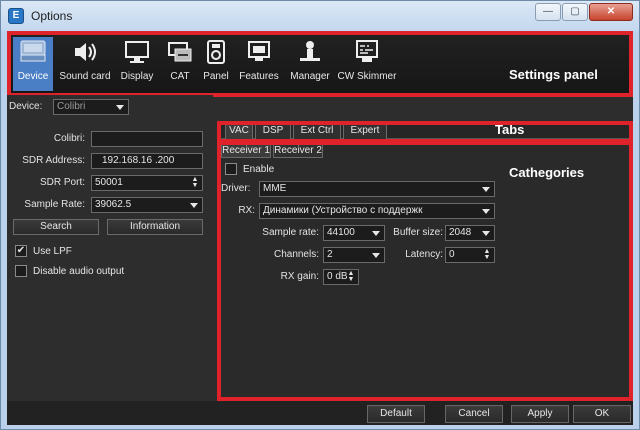 Image resolution: width=640 pixels, height=430 pixels. What do you see at coordinates (474, 414) in the screenshot?
I see `cancel-button: Cancel` at bounding box center [474, 414].